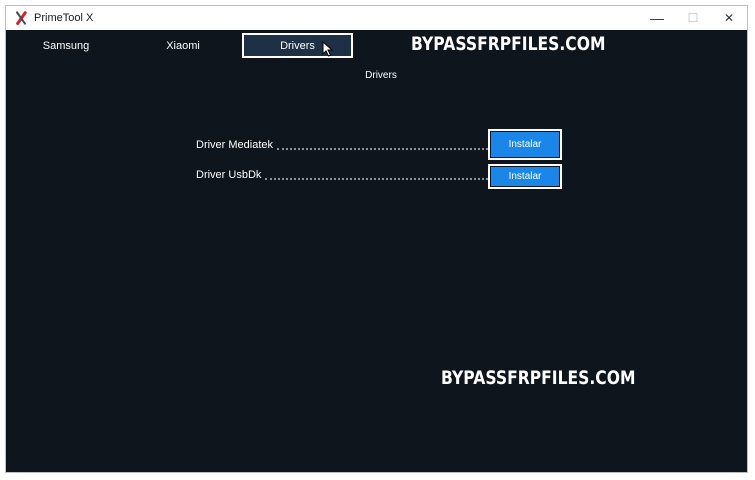 This screenshot has width=755, height=480. I want to click on title-bar: PrimeTool X — ☐ ✕, so click(376, 18).